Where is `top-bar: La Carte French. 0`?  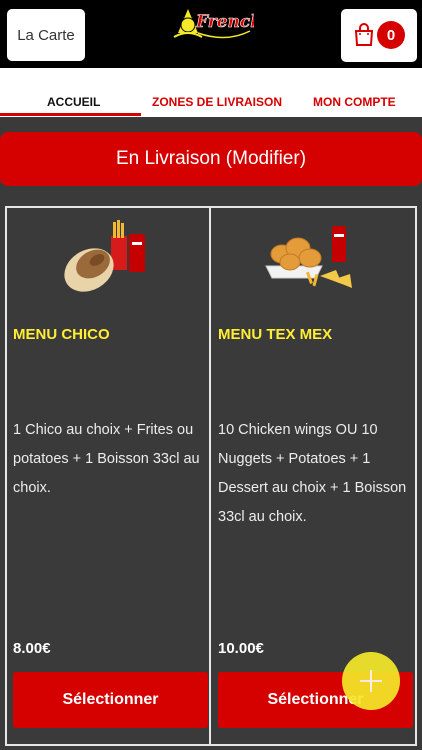
top-bar: La Carte French. 0 is located at coordinates (211, 34).